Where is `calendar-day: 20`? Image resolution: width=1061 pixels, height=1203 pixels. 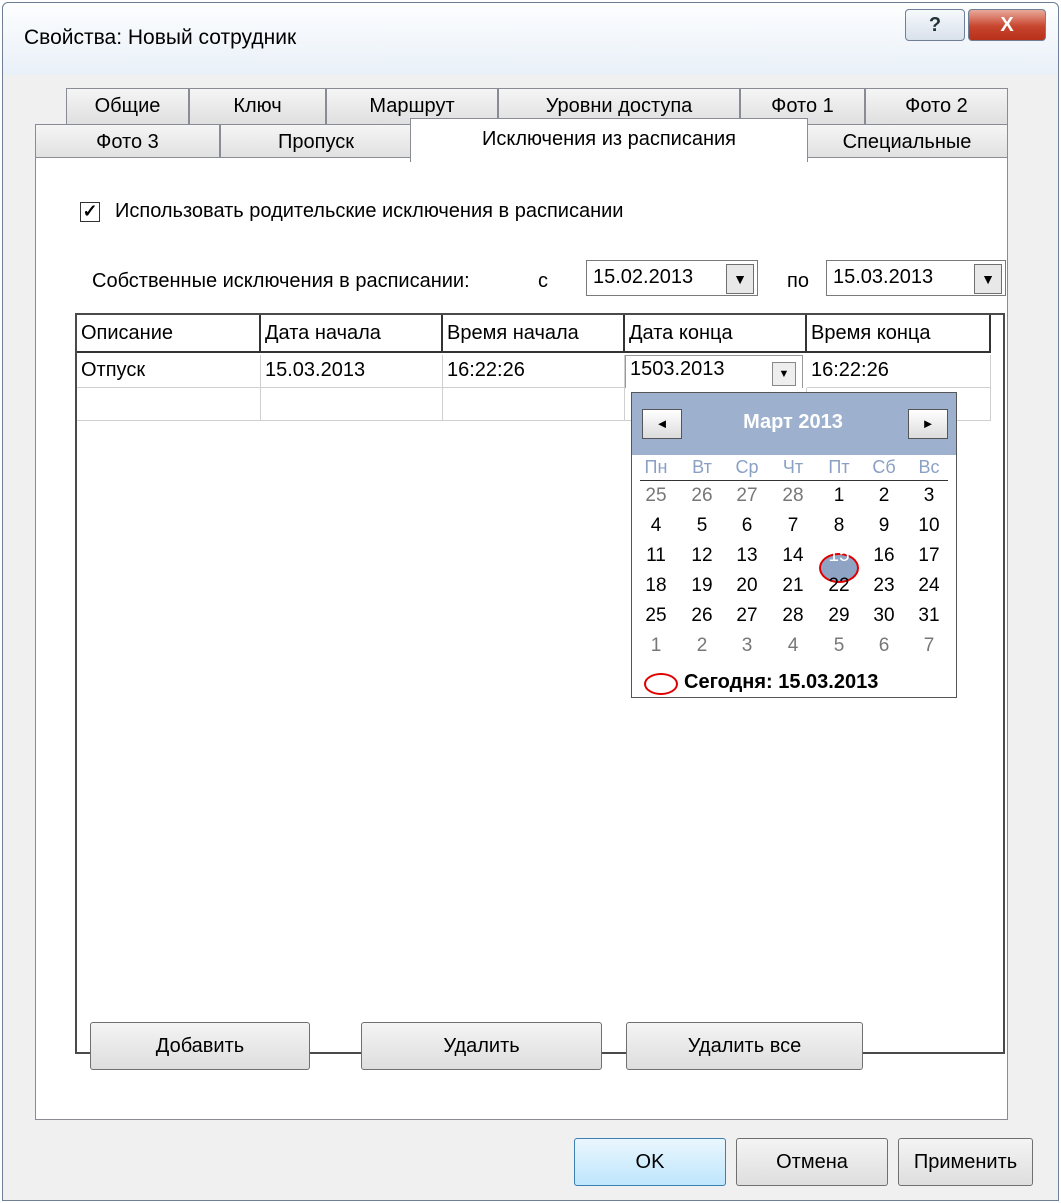 calendar-day: 20 is located at coordinates (747, 586).